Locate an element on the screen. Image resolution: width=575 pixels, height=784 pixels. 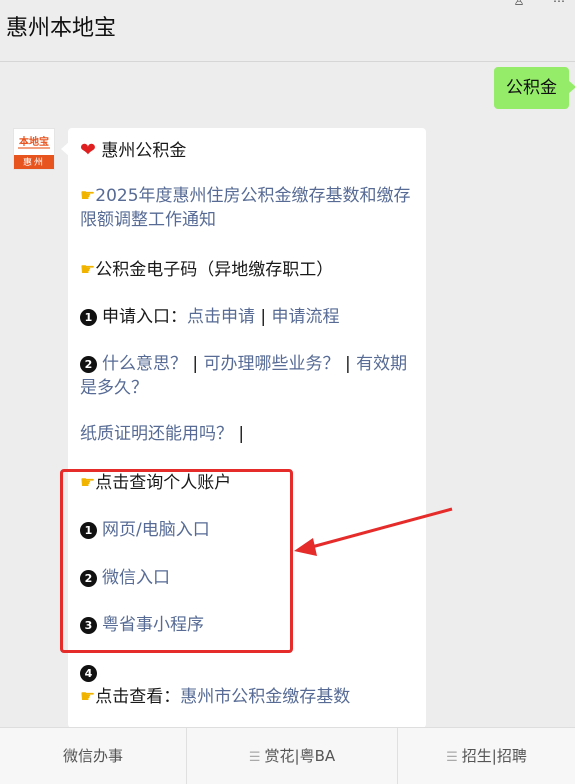
highlight-arrow is located at coordinates (373, 531).